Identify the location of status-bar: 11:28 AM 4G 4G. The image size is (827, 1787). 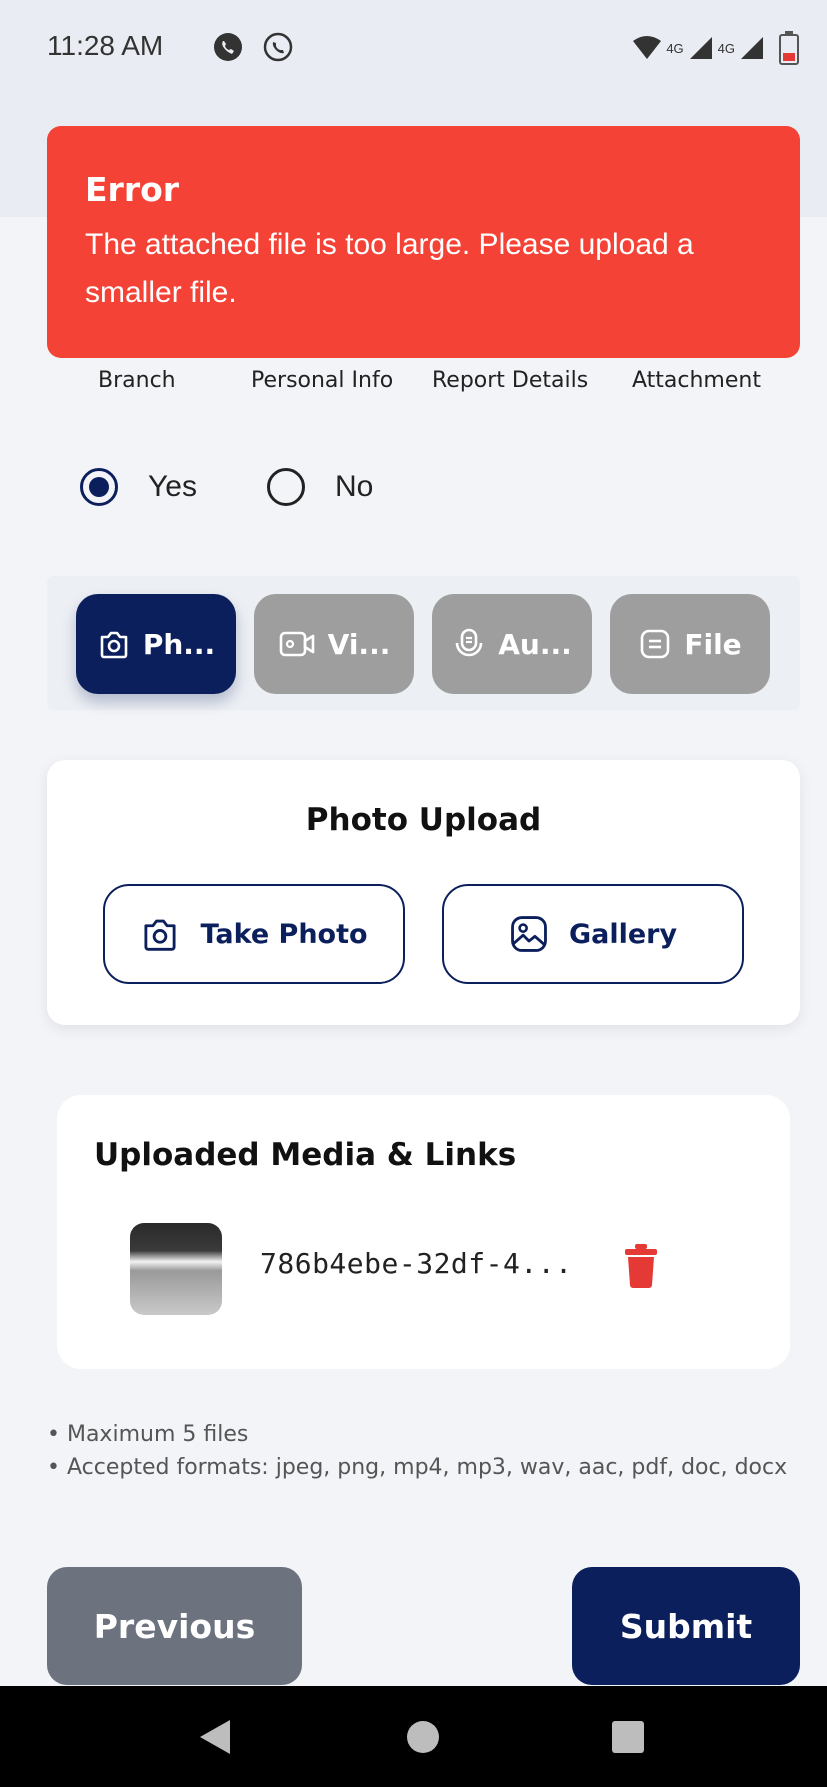
(413, 50).